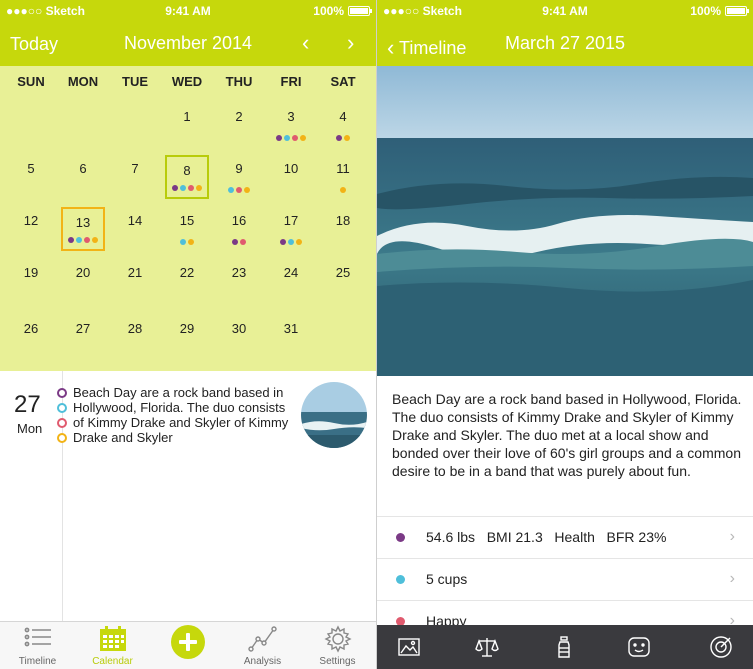 This screenshot has width=753, height=669. What do you see at coordinates (291, 229) in the screenshot?
I see `calendar-day: 17` at bounding box center [291, 229].